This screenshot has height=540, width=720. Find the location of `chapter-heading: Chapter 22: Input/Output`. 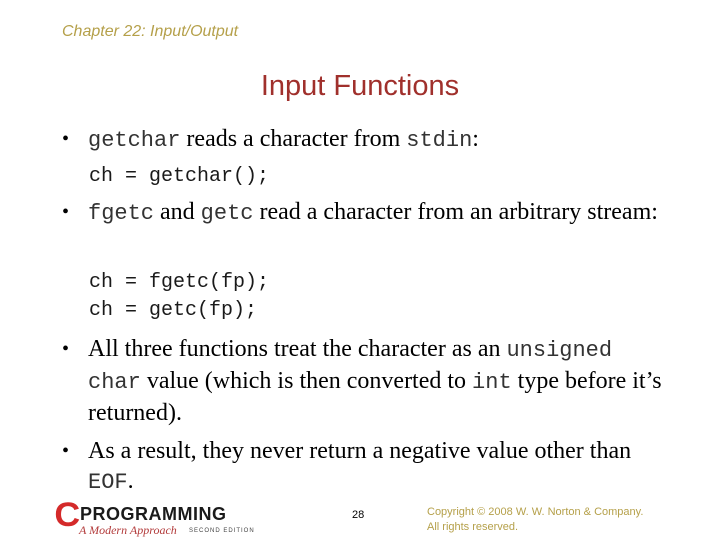

chapter-heading: Chapter 22: Input/Output is located at coordinates (150, 31).